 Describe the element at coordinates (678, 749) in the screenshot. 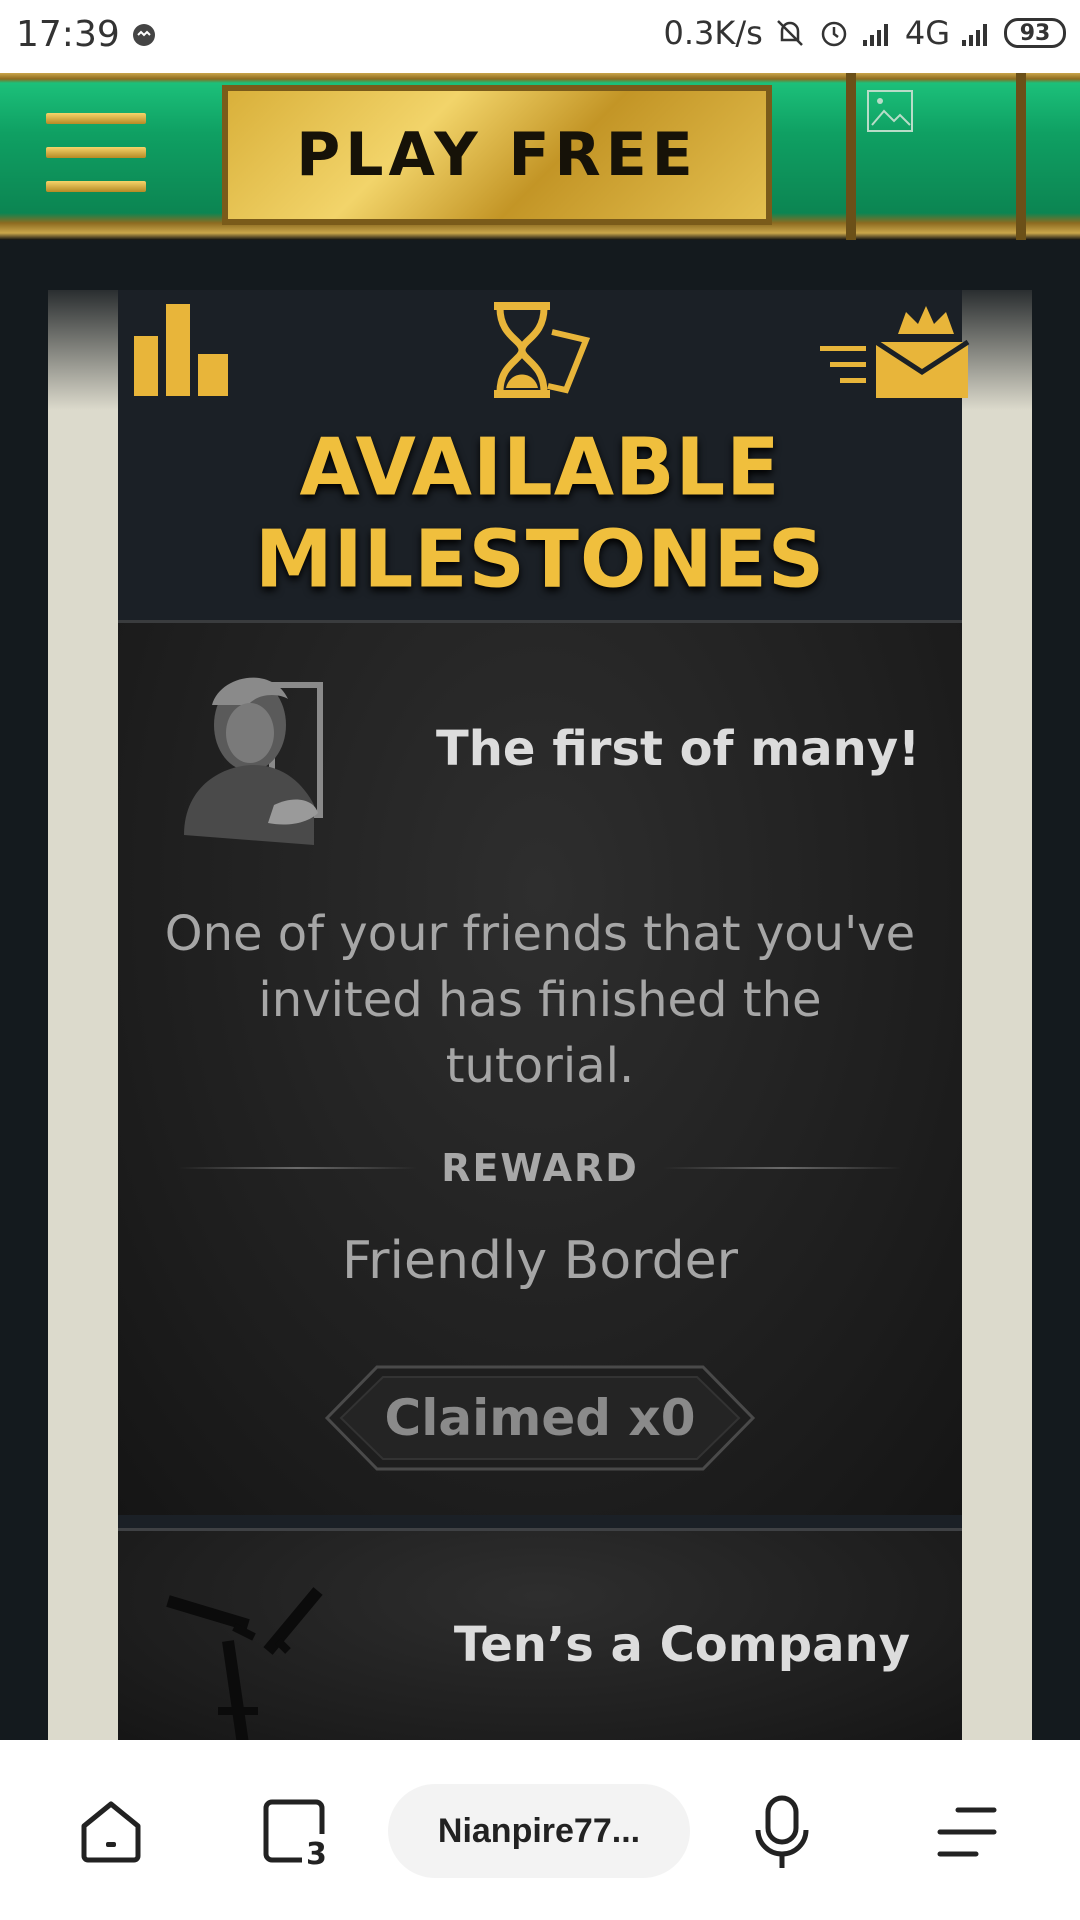

I see `milestone-title: The first of many!` at that location.